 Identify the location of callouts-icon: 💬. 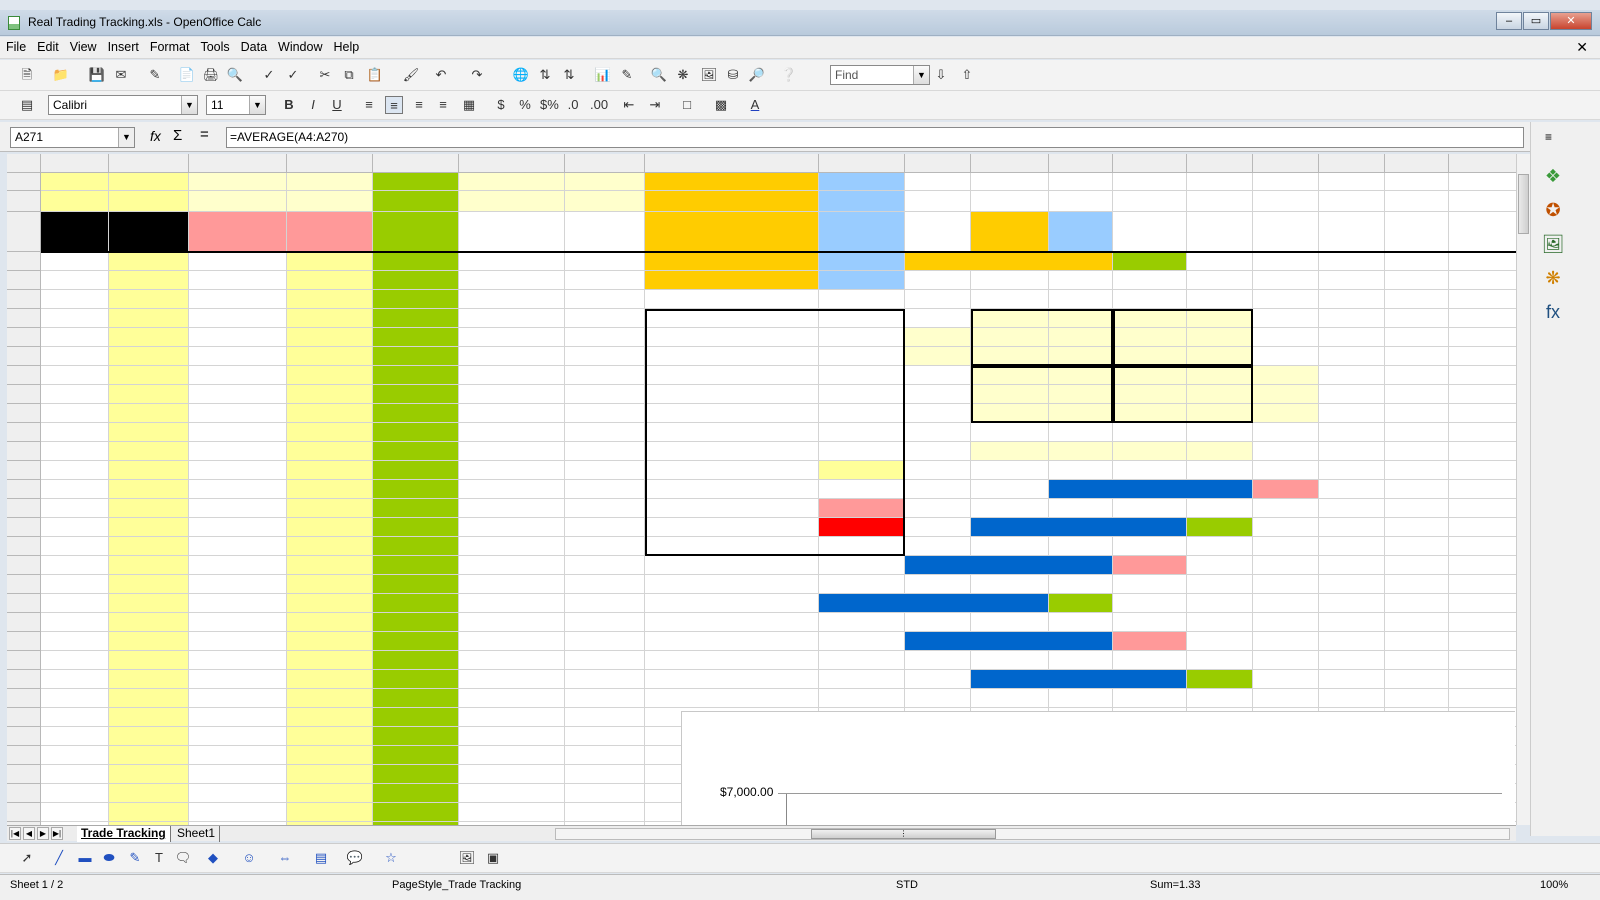
(355, 858).